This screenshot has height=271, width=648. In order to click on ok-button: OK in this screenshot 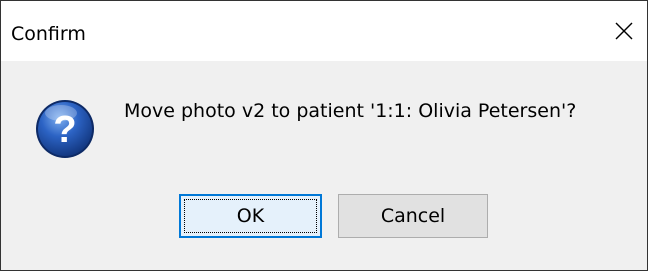, I will do `click(250, 216)`.